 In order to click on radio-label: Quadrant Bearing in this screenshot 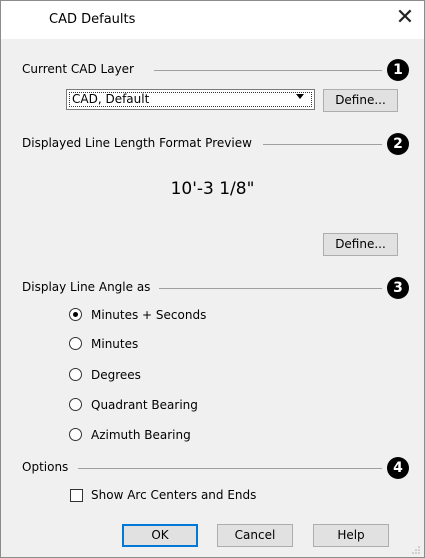, I will do `click(144, 405)`.